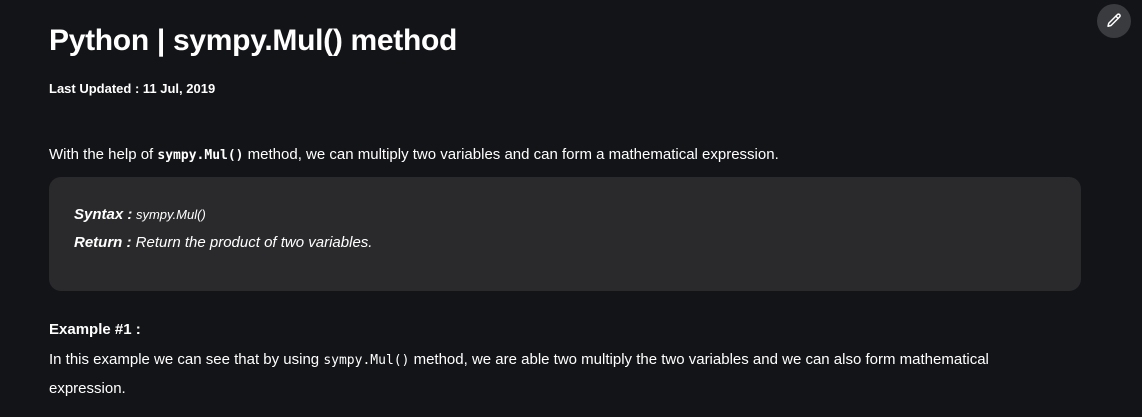 This screenshot has height=417, width=1142. What do you see at coordinates (103, 154) in the screenshot?
I see `intro-text-before: With the help of` at bounding box center [103, 154].